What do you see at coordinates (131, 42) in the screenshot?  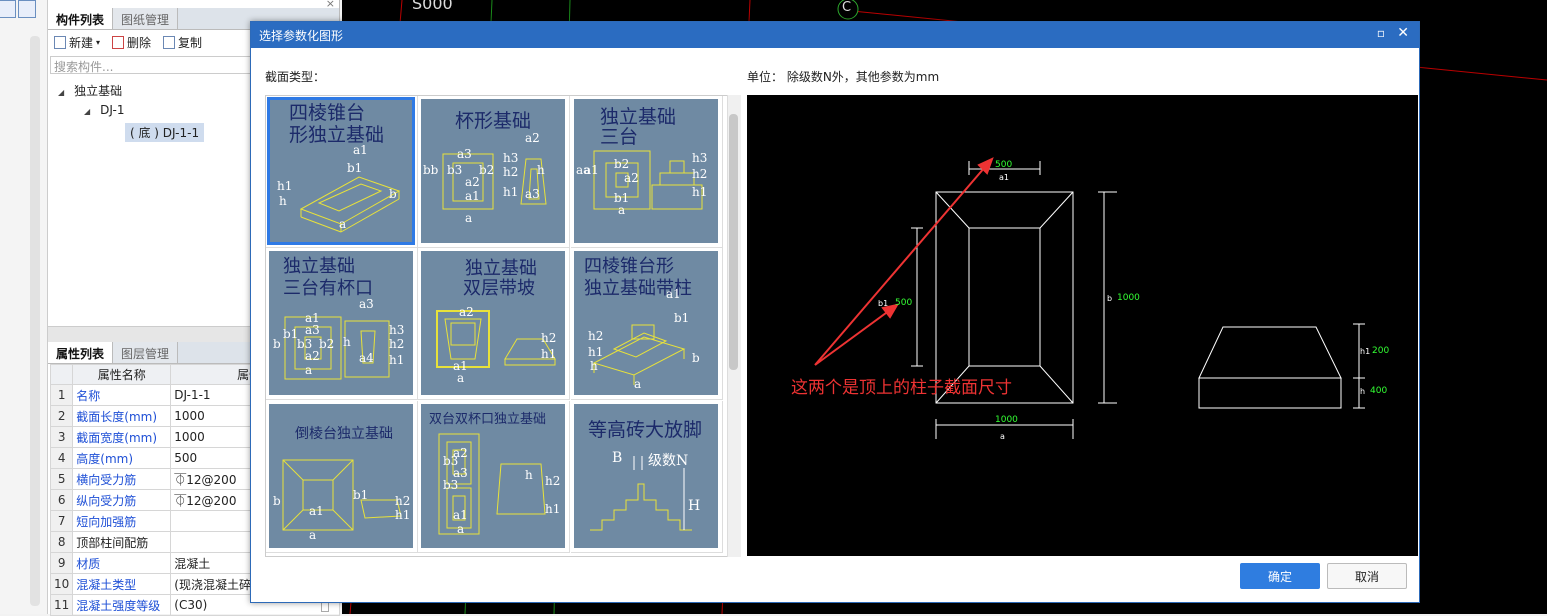 I see `delete-button: 删除` at bounding box center [131, 42].